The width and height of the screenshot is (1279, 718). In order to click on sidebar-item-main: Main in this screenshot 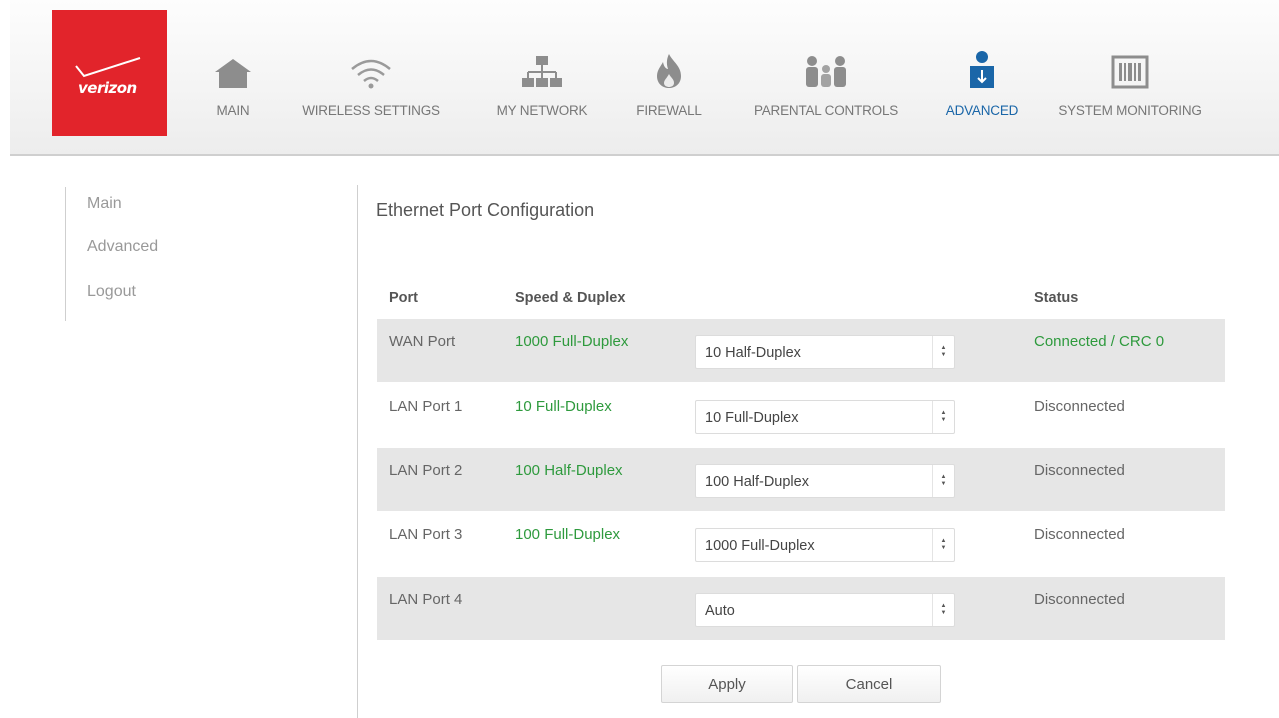, I will do `click(104, 204)`.